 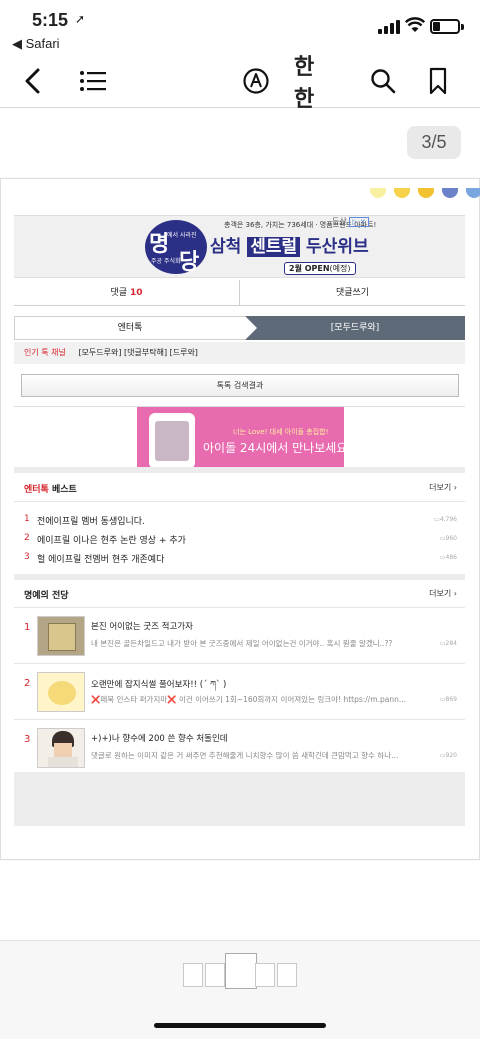 I want to click on promo-line-2: 아이돌 24시에서 만나보세요!, so click(x=273, y=448).